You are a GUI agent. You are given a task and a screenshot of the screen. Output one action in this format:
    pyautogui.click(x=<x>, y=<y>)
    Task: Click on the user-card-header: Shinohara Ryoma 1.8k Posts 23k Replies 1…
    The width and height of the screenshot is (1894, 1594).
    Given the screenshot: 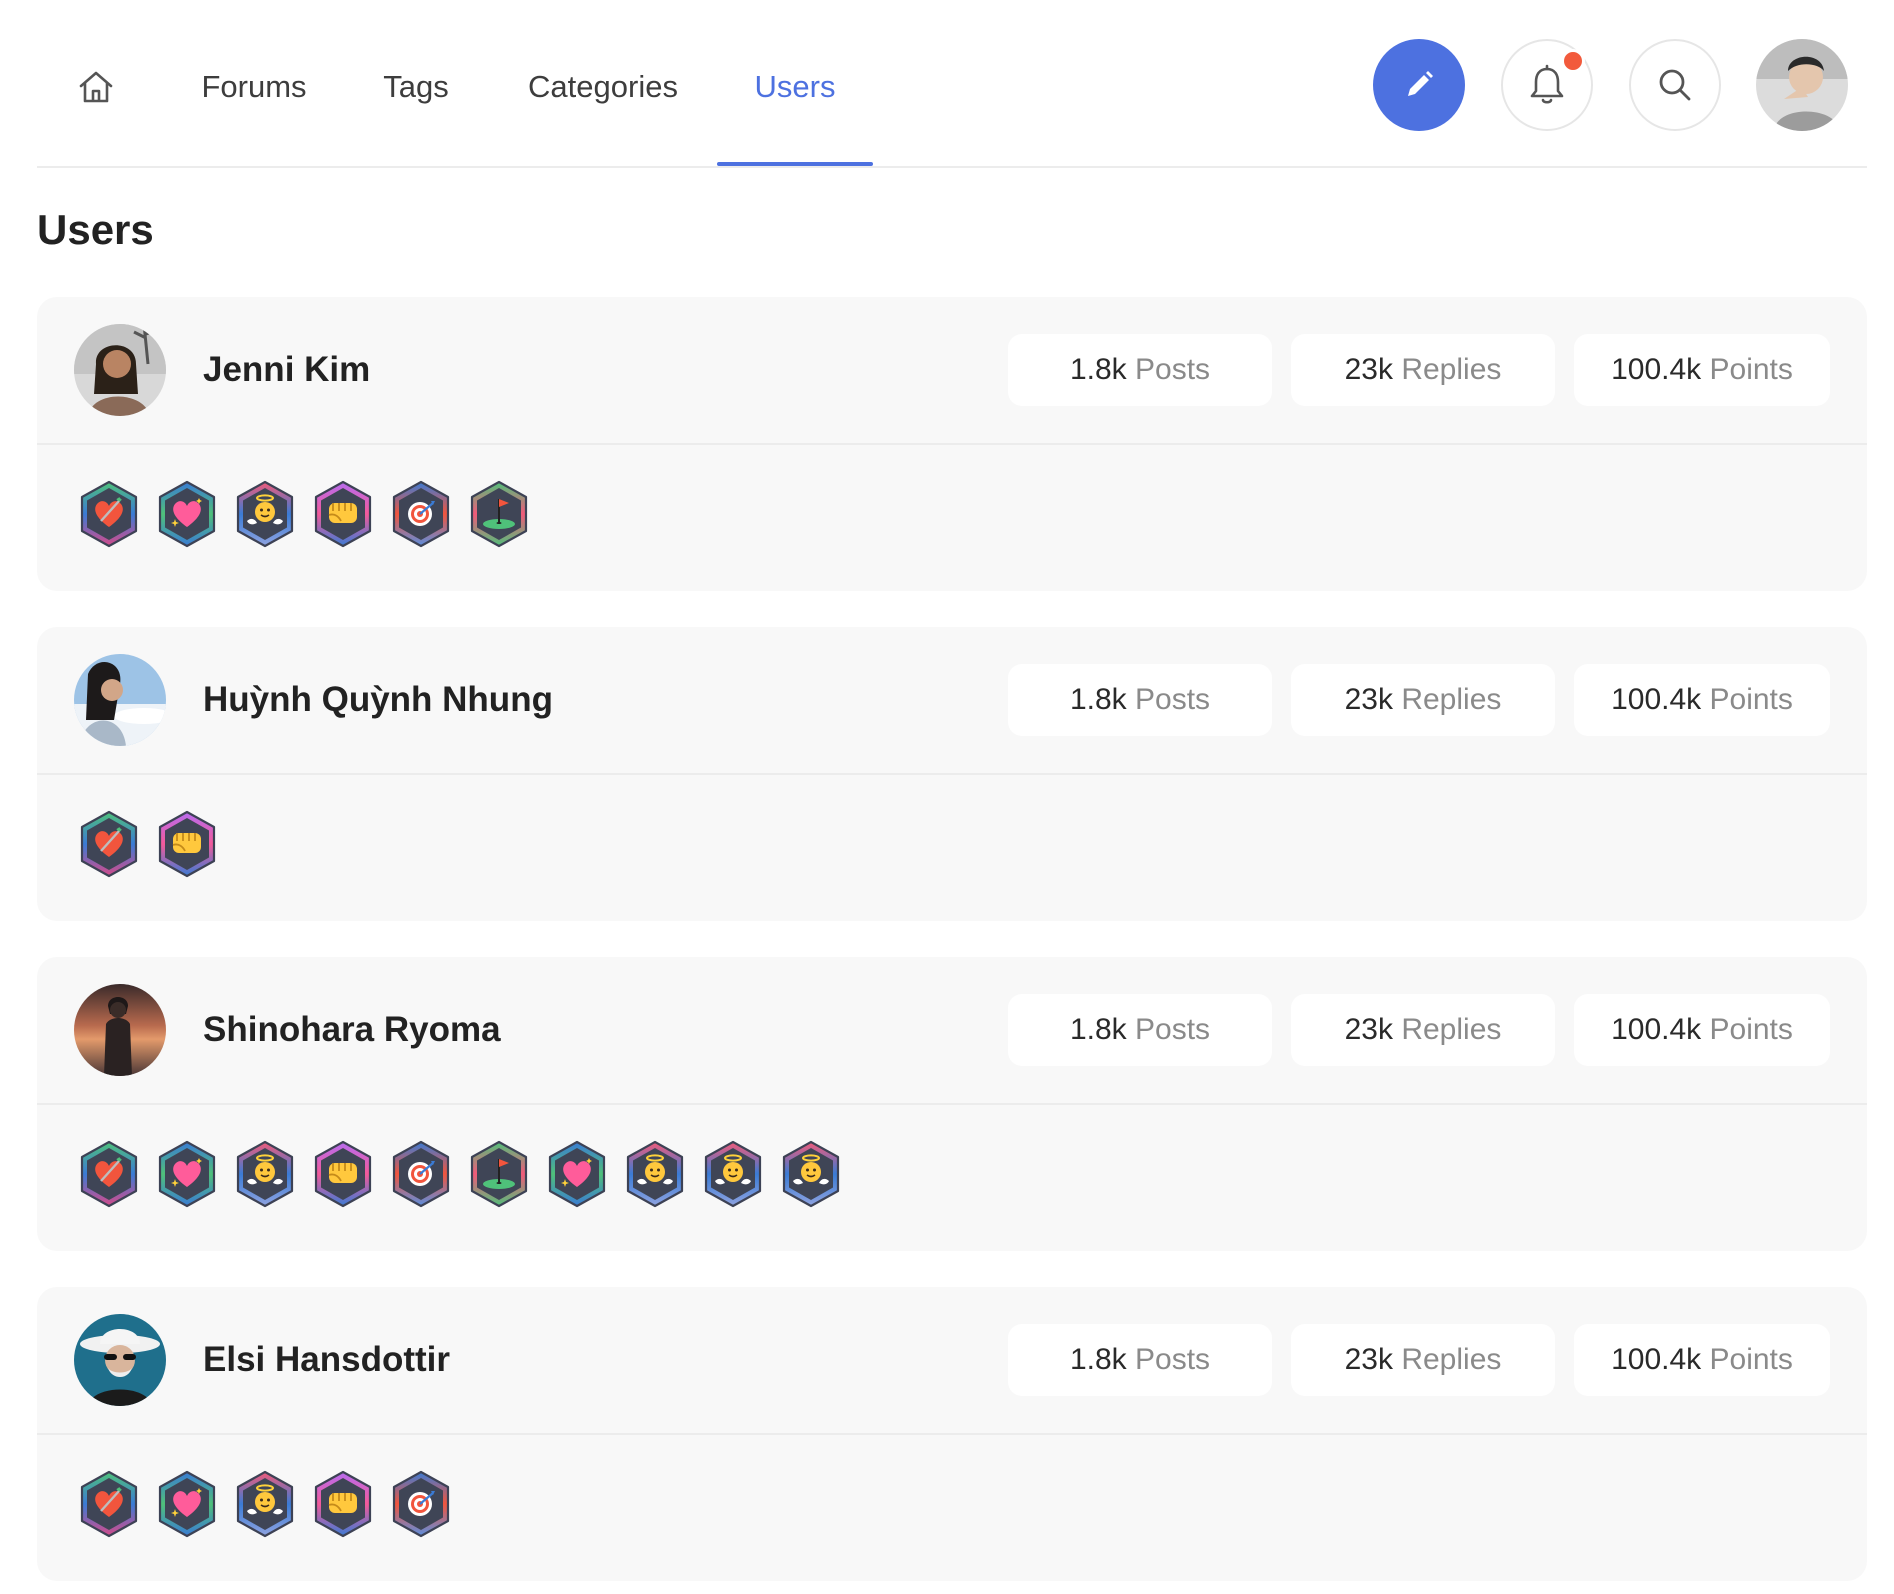 What is the action you would take?
    pyautogui.click(x=952, y=1031)
    